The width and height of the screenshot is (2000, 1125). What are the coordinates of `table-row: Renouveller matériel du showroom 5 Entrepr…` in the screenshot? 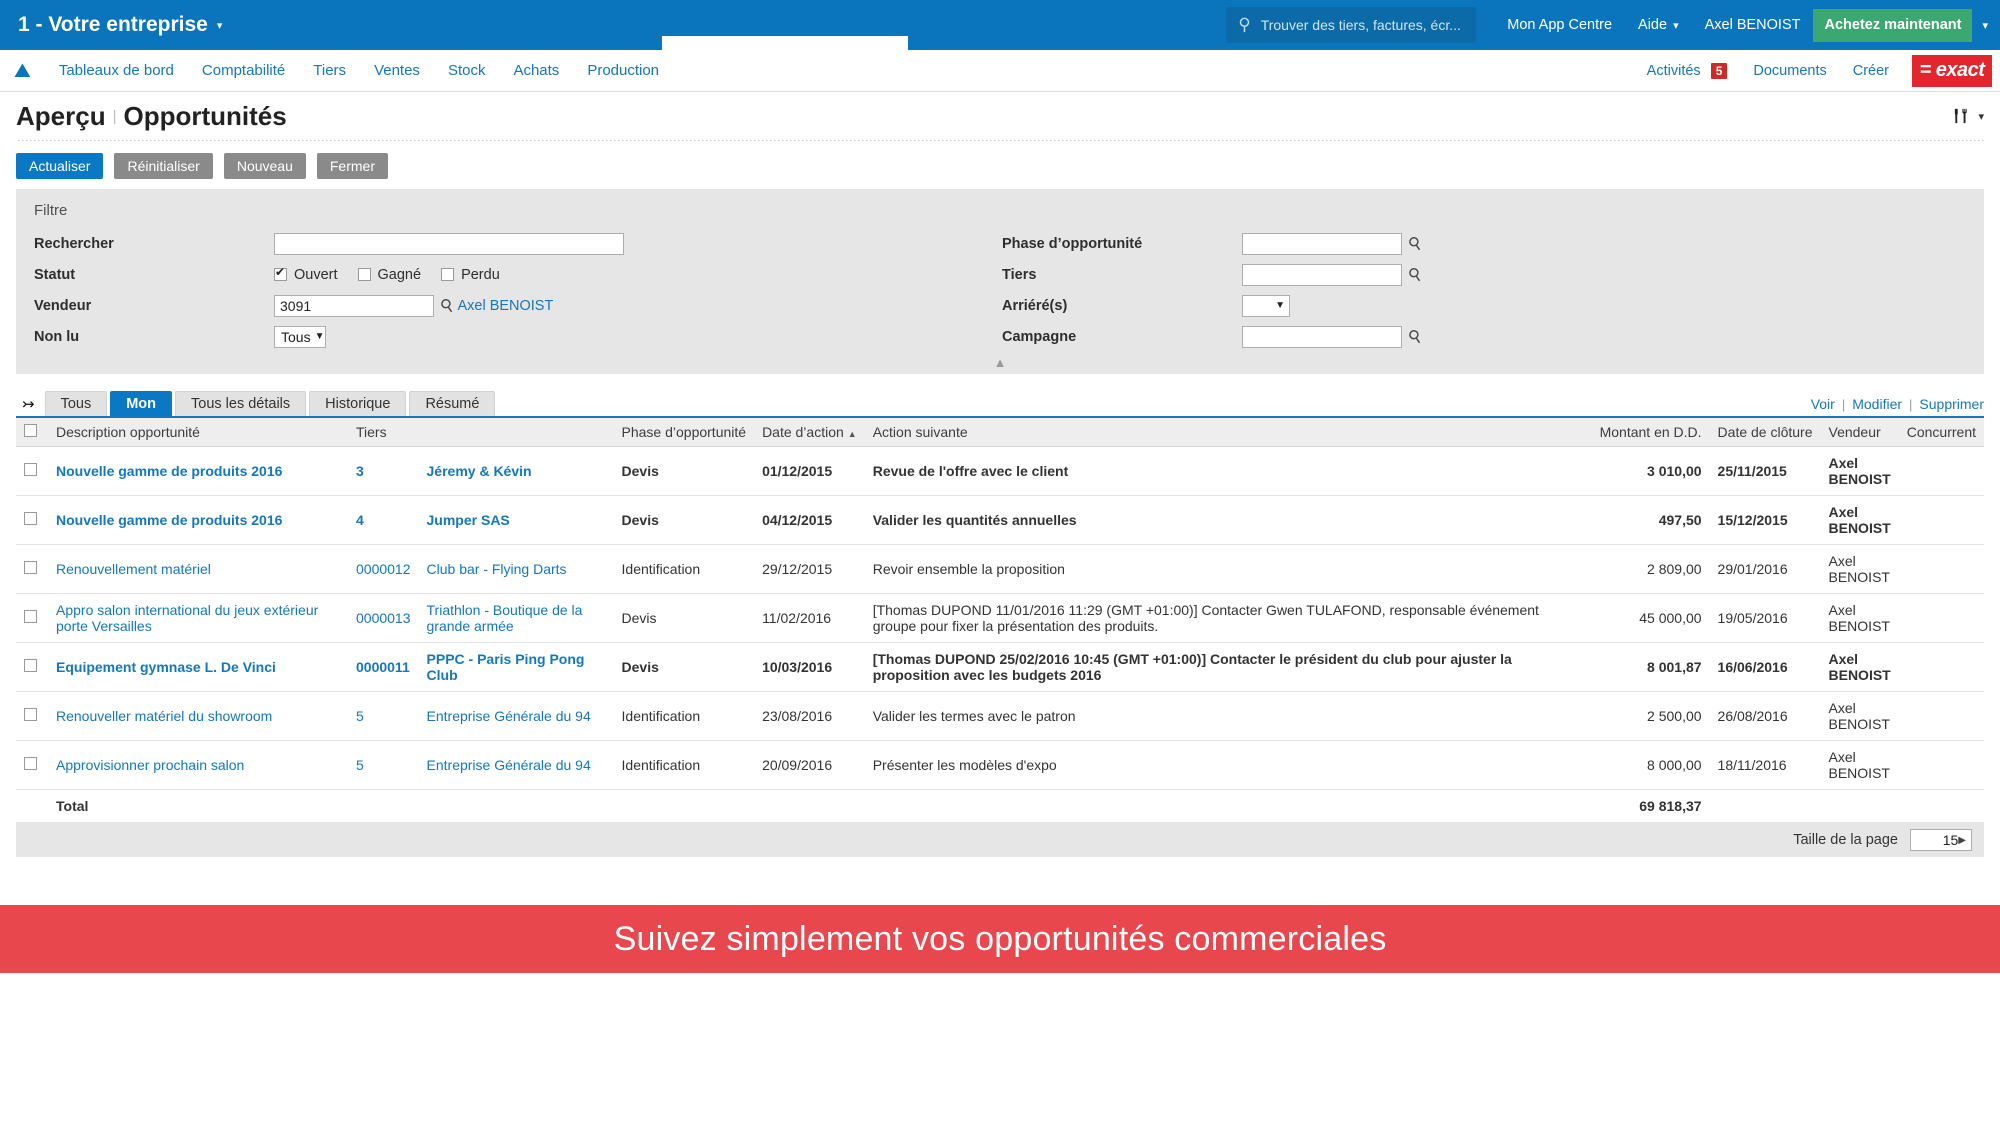 It's located at (1000, 716).